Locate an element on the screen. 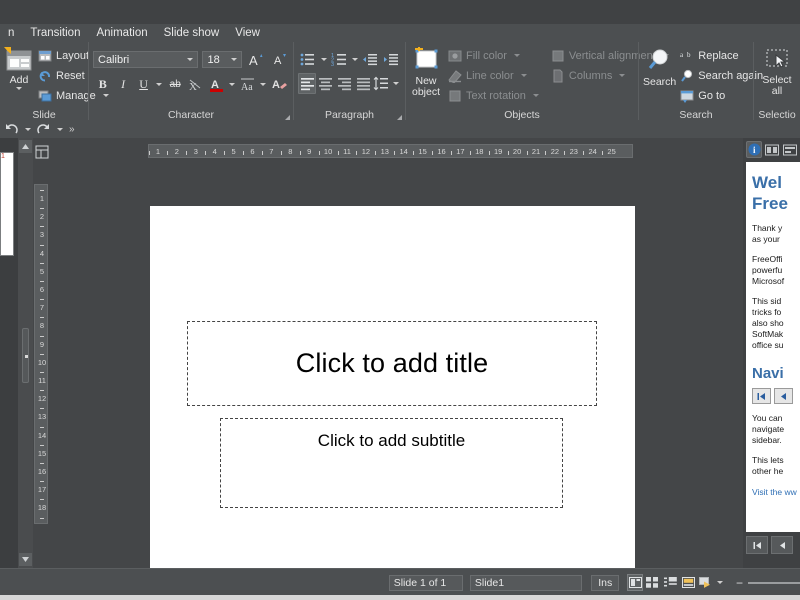  slideshow-dropdown is located at coordinates (720, 582).